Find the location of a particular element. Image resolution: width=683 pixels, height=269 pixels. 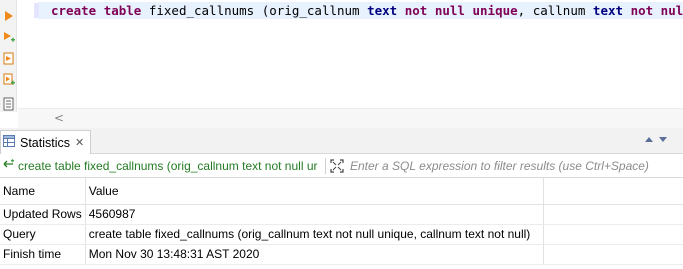

minimize-icon is located at coordinates (663, 139).